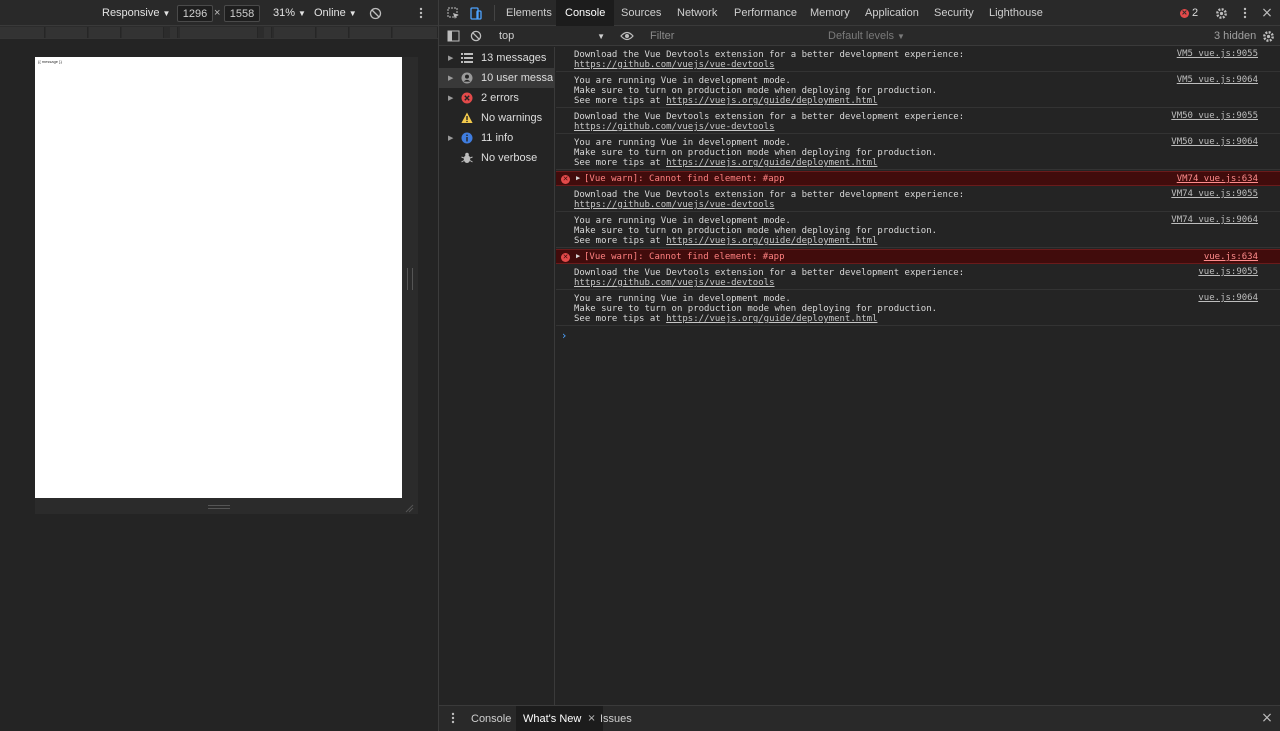 This screenshot has width=1280, height=731. What do you see at coordinates (697, 13) in the screenshot?
I see `tab-network: Network` at bounding box center [697, 13].